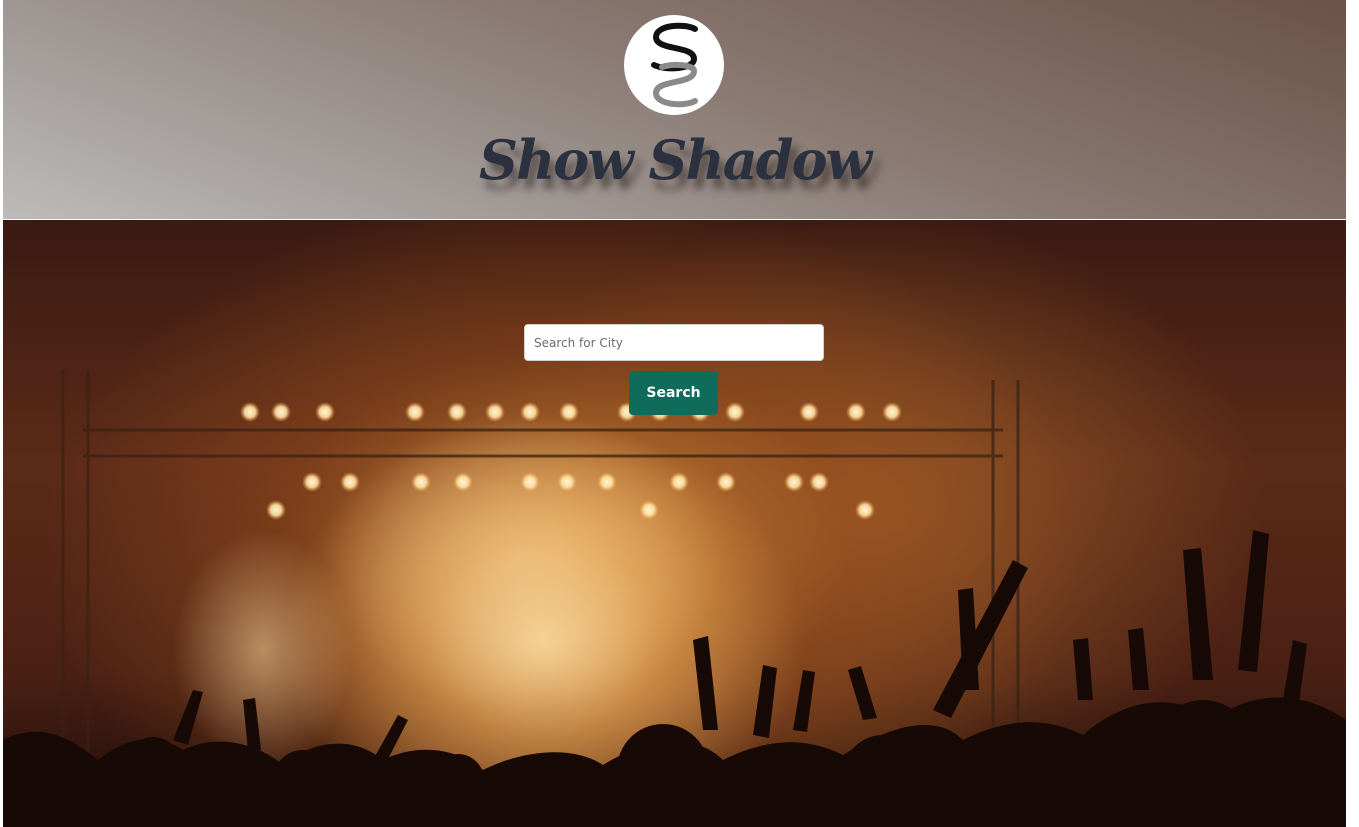 This screenshot has height=827, width=1359. I want to click on search-button: Search, so click(673, 393).